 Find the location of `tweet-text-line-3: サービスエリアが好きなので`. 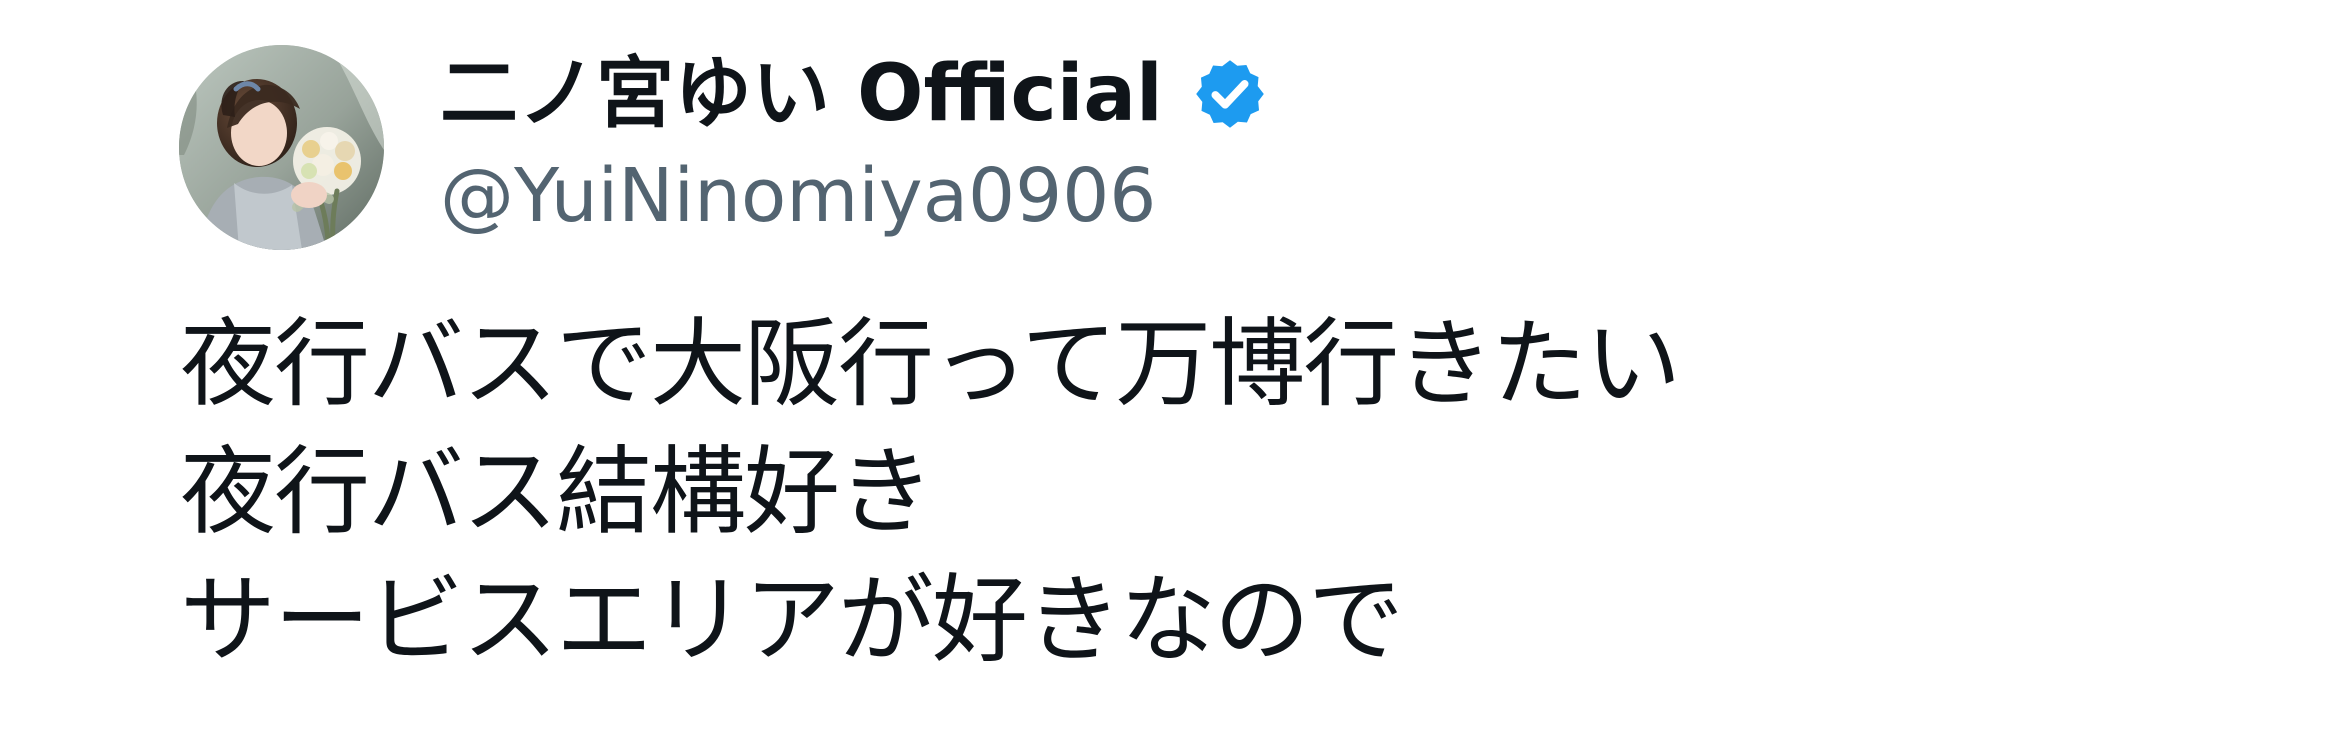

tweet-text-line-3: サービスエリアが好きなので is located at coordinates (792, 620).